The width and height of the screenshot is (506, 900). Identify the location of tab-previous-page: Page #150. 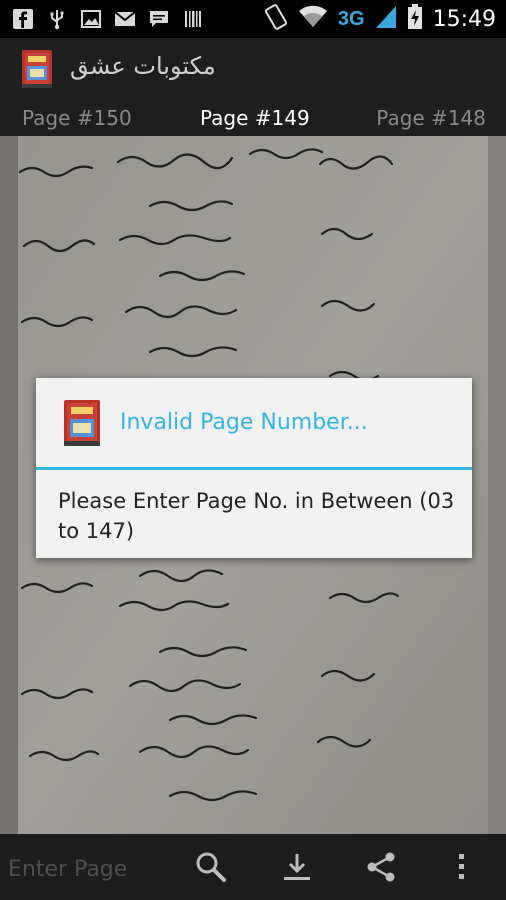
(77, 118).